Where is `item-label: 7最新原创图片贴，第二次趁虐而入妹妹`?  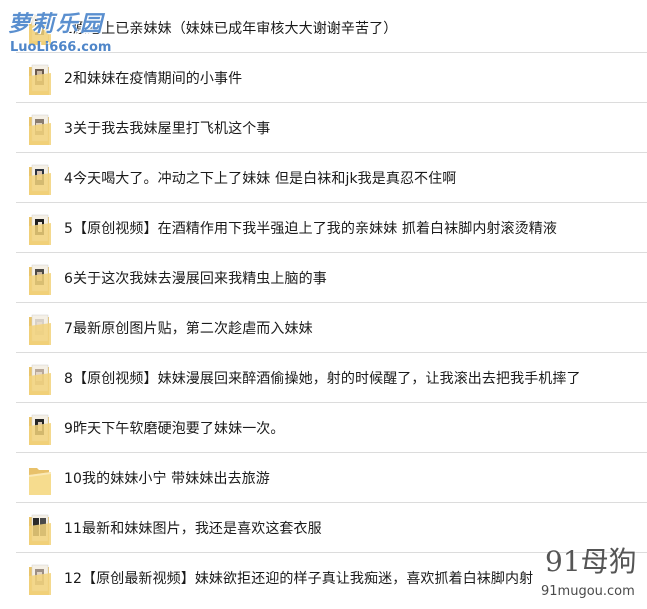
item-label: 7最新原创图片贴，第二次趁虐而入妹妹 is located at coordinates (188, 329).